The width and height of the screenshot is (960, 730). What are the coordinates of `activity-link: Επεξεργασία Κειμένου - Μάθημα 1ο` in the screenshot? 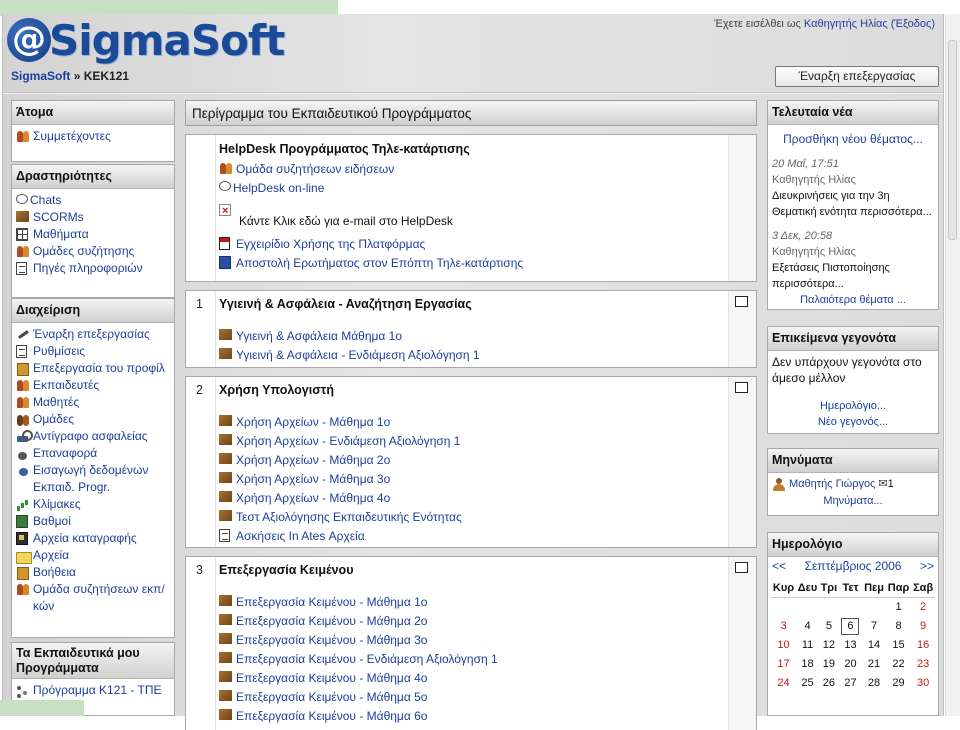 It's located at (472, 602).